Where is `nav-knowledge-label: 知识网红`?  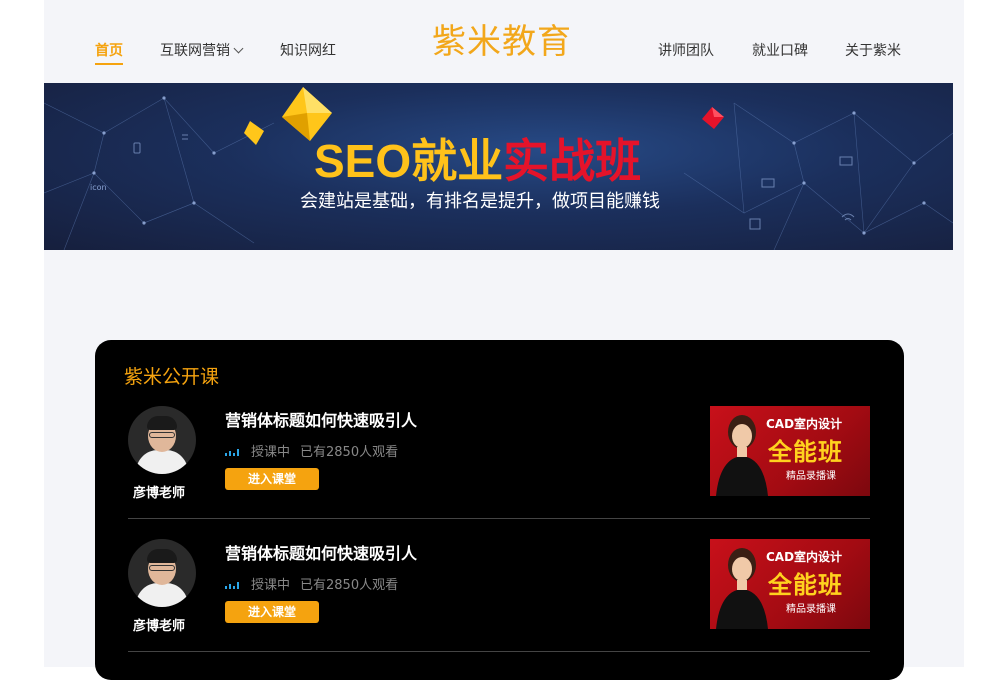 nav-knowledge-label: 知识网红 is located at coordinates (308, 51).